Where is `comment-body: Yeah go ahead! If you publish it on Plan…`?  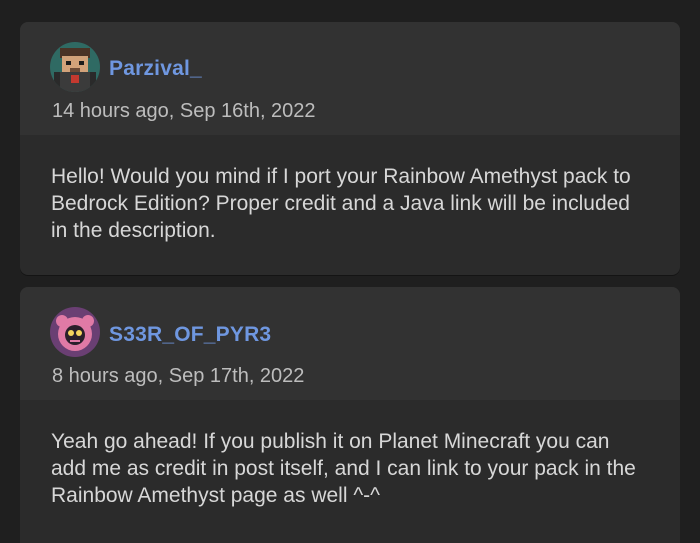
comment-body: Yeah go ahead! If you publish it on Plan… is located at coordinates (343, 468).